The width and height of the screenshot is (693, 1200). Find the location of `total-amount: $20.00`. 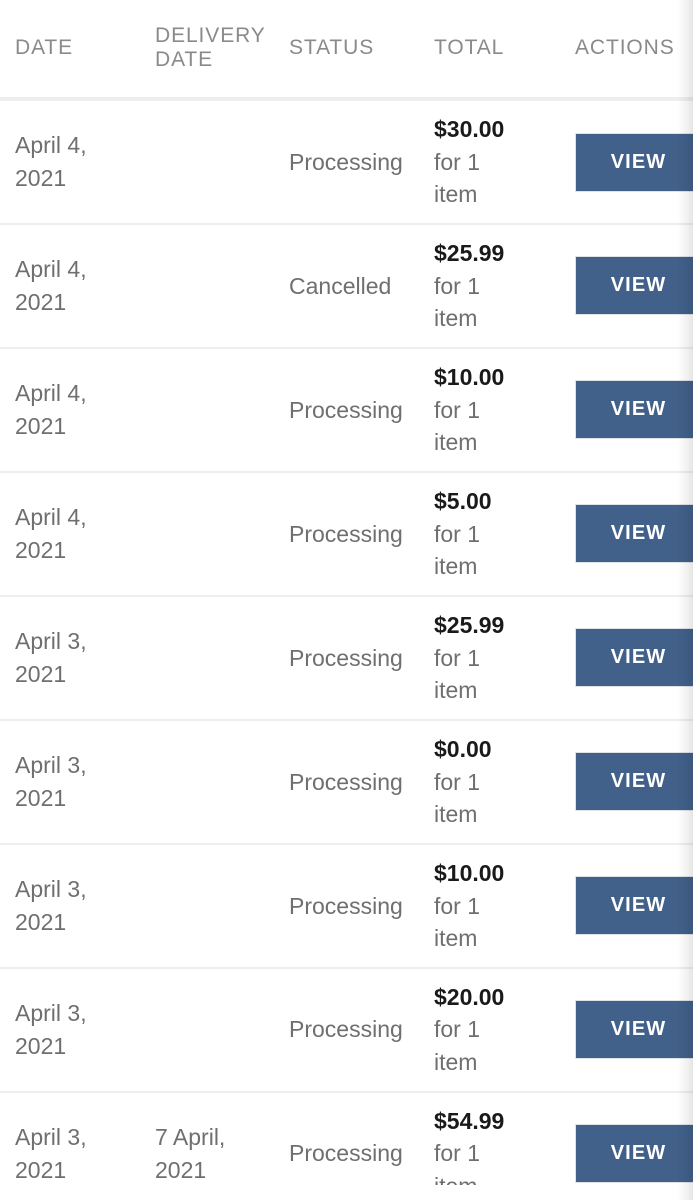

total-amount: $20.00 is located at coordinates (469, 996).